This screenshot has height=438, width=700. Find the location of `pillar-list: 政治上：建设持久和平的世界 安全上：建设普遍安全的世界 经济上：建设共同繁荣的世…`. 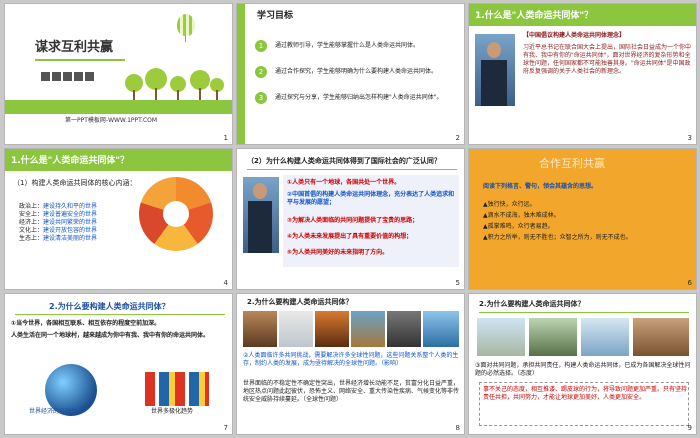

pillar-list: 政治上：建设持久和平的世界 安全上：建设普遍安全的世界 经济上：建设共同繁荣的世… is located at coordinates (58, 223).